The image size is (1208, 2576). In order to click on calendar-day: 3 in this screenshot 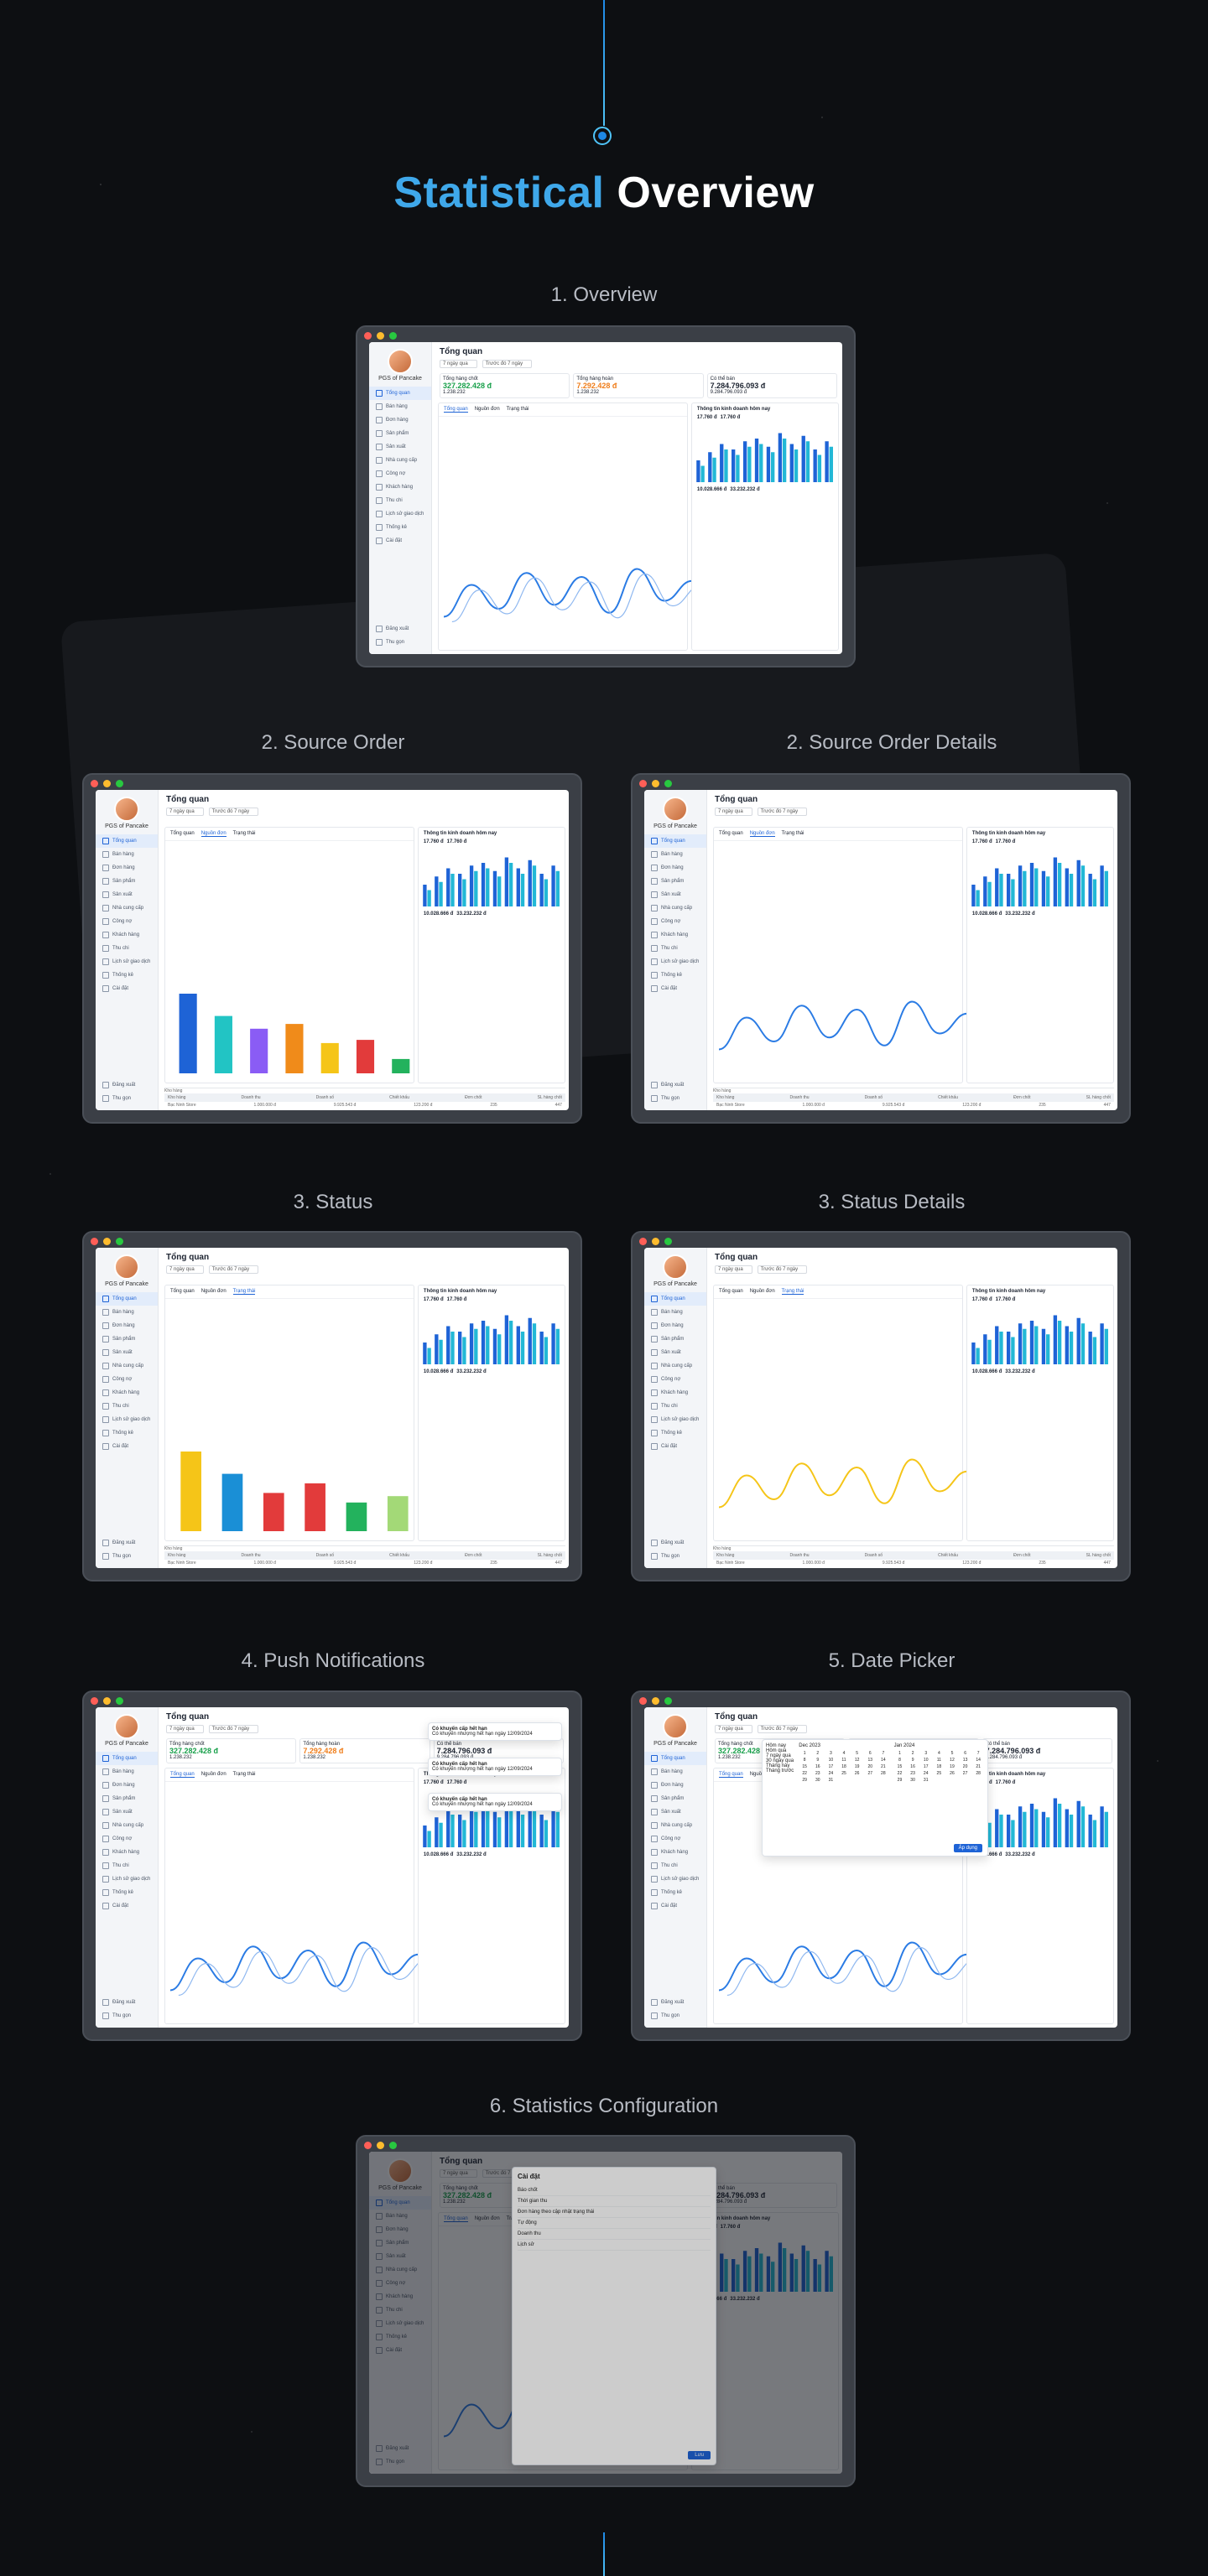, I will do `click(831, 1754)`.